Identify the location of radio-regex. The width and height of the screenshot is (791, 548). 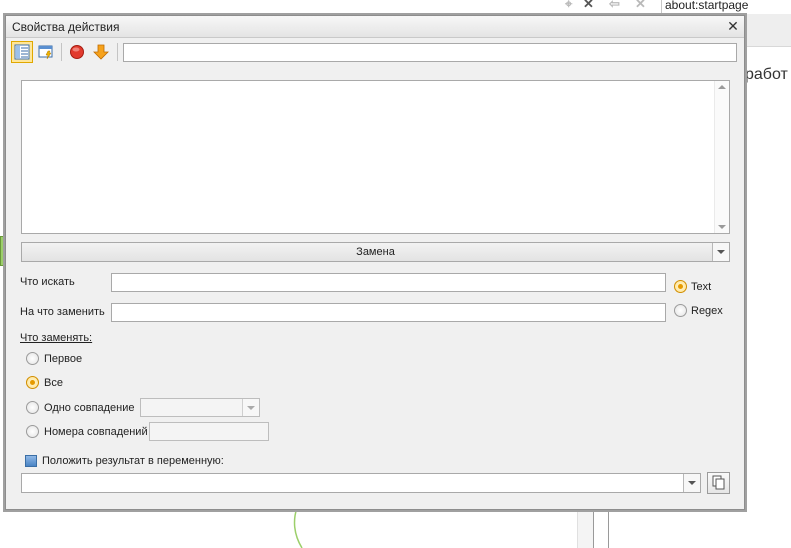
(680, 310).